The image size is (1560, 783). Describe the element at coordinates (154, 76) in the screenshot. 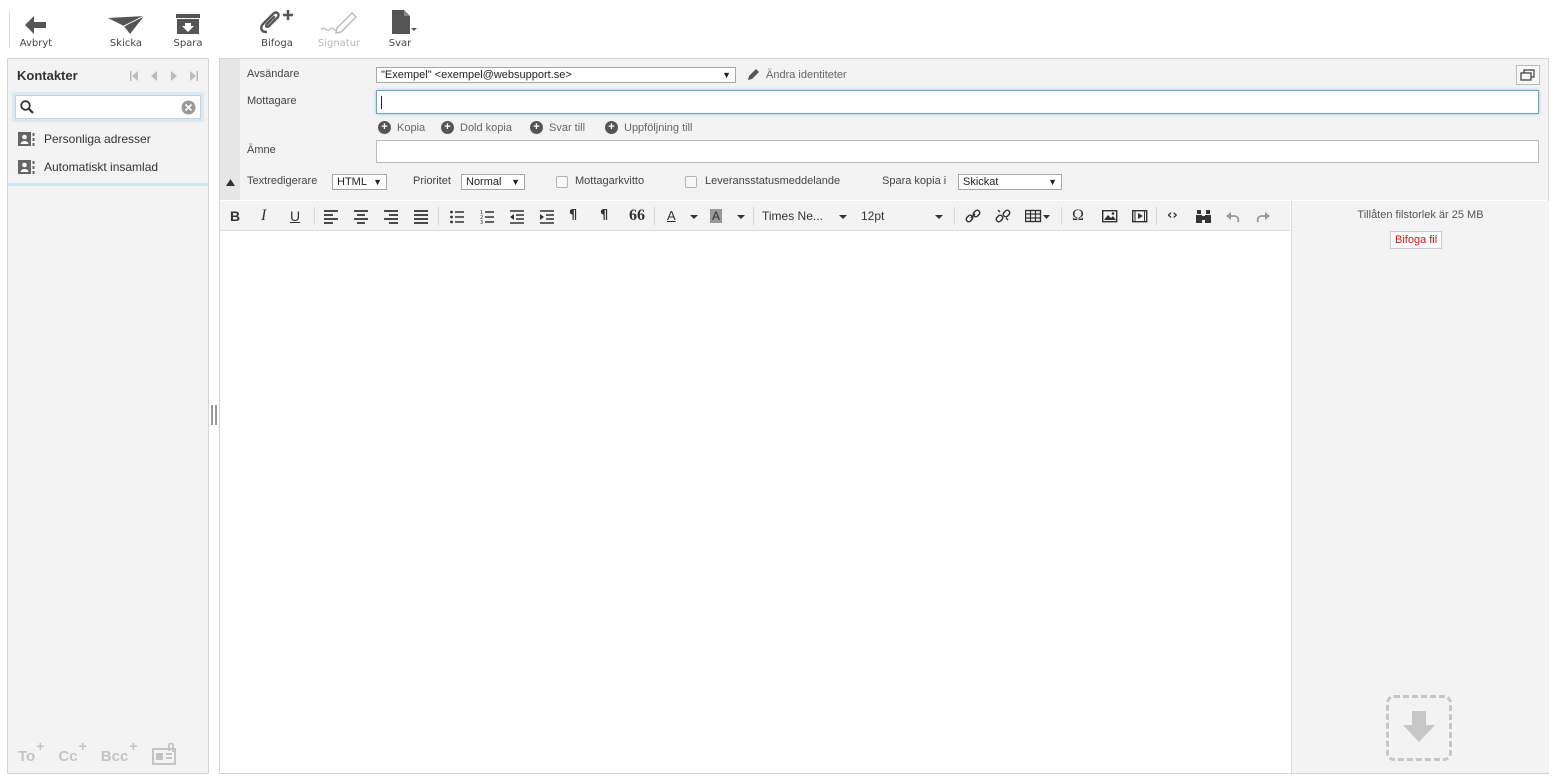

I see `previous-page-icon` at that location.